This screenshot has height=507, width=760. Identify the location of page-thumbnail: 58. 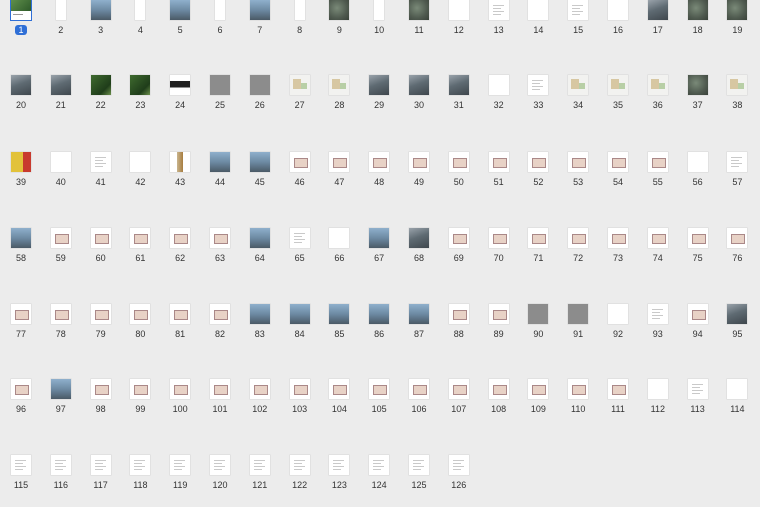
(21, 254).